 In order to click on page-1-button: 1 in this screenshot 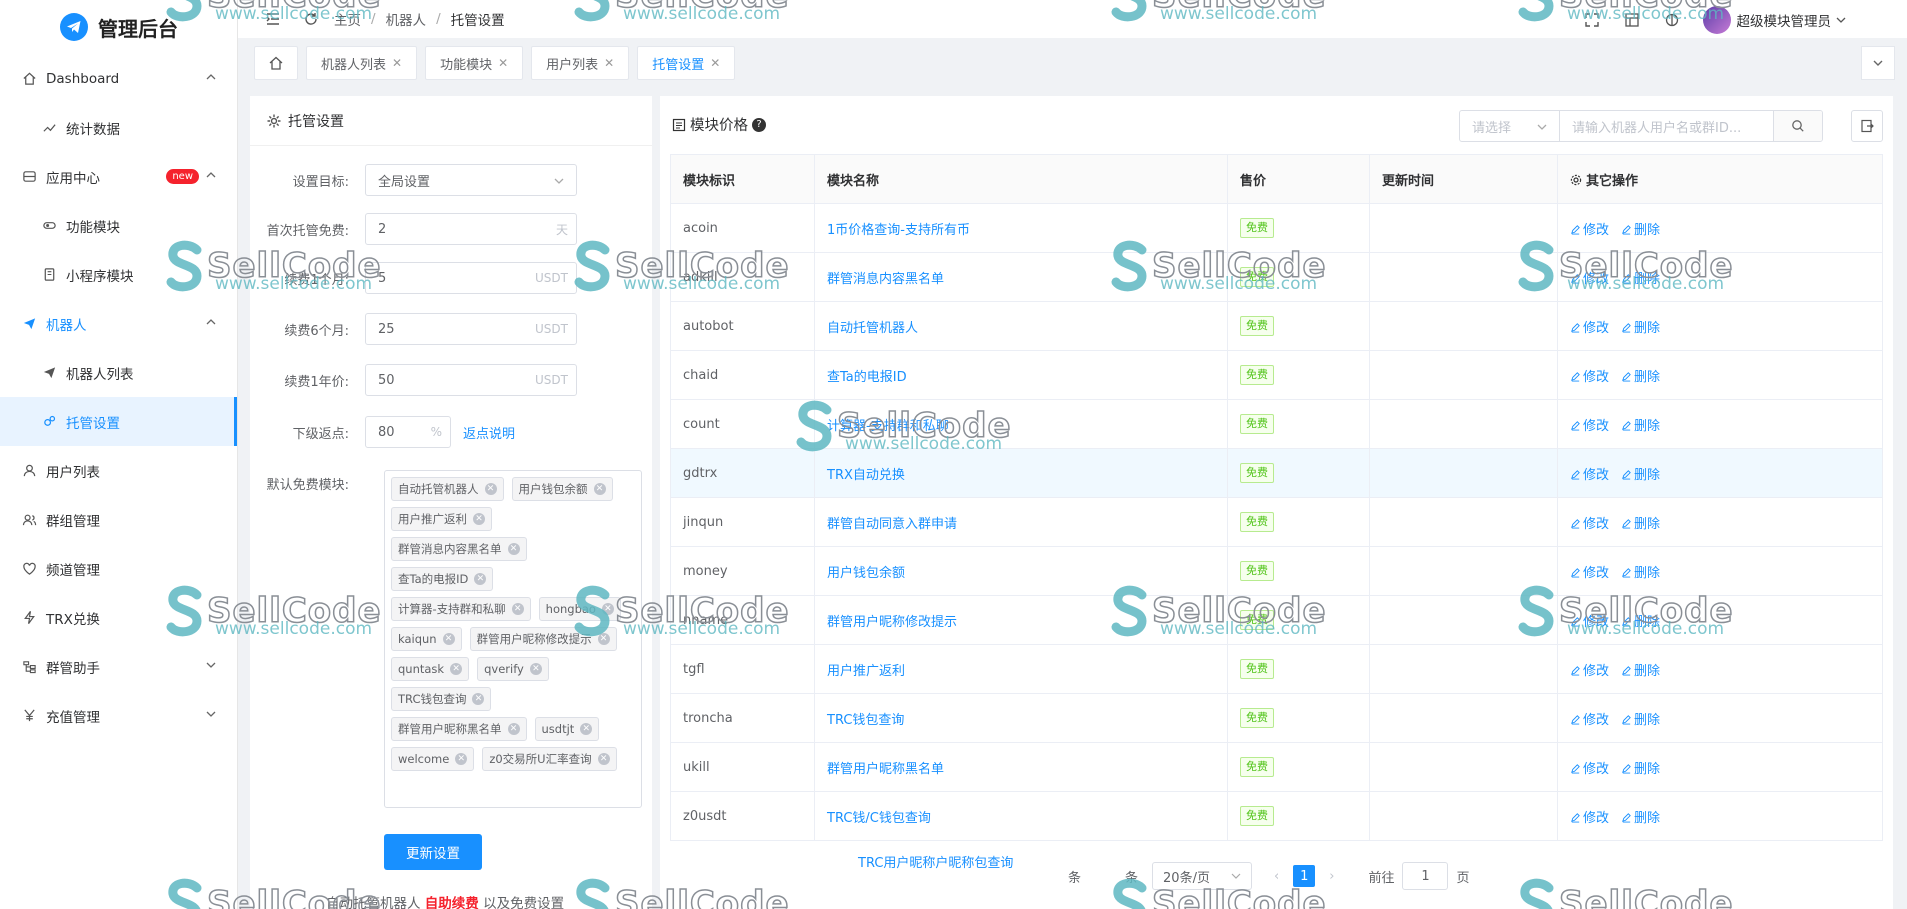, I will do `click(1304, 876)`.